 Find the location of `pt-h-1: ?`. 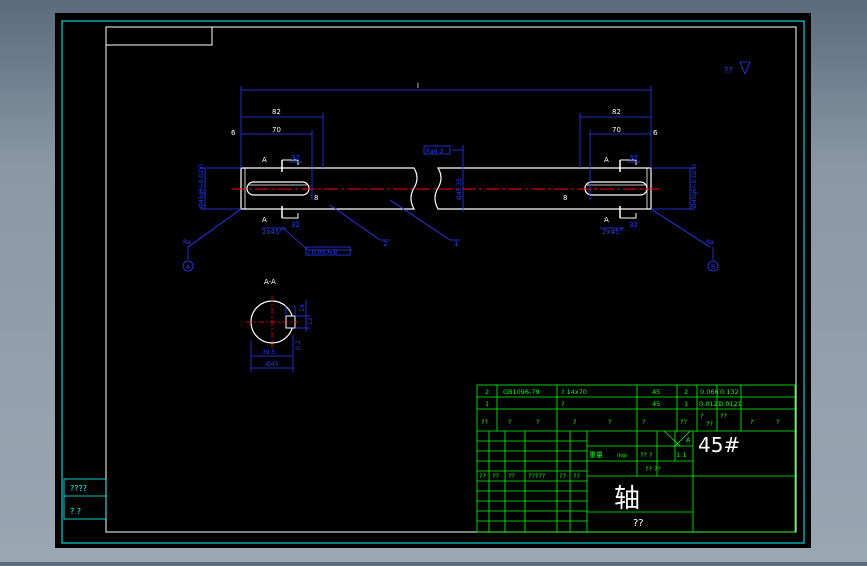

pt-h-1: ? is located at coordinates (509, 422).